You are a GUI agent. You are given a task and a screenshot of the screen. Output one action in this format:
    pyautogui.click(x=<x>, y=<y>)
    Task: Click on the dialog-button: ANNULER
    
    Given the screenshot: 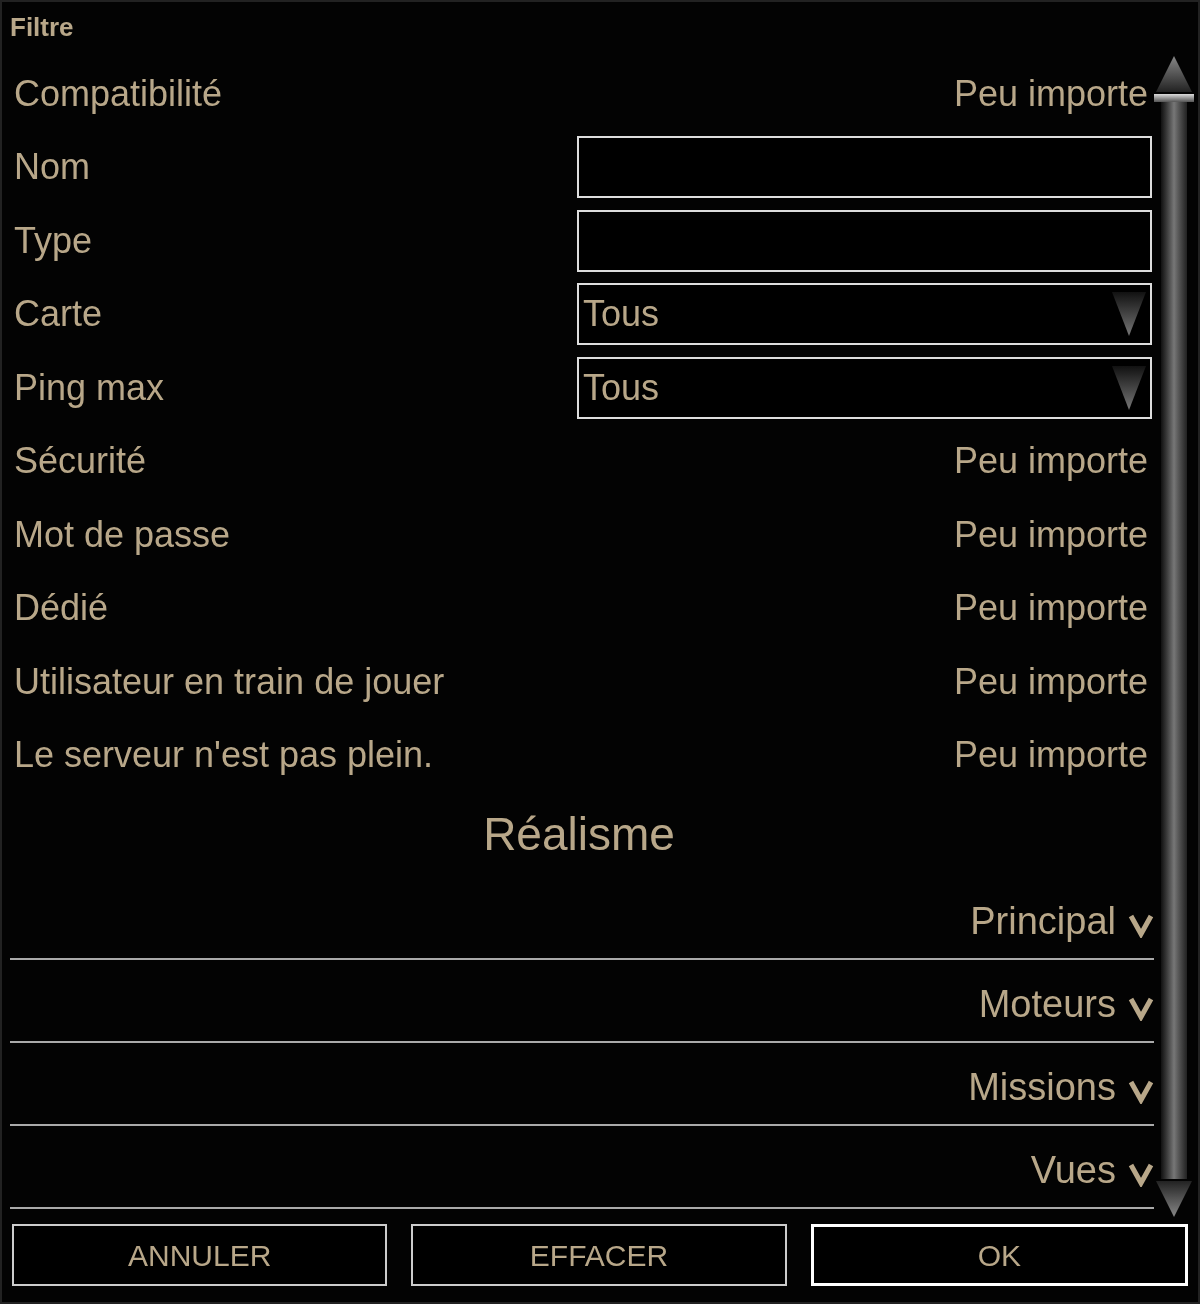 What is the action you would take?
    pyautogui.click(x=200, y=1255)
    